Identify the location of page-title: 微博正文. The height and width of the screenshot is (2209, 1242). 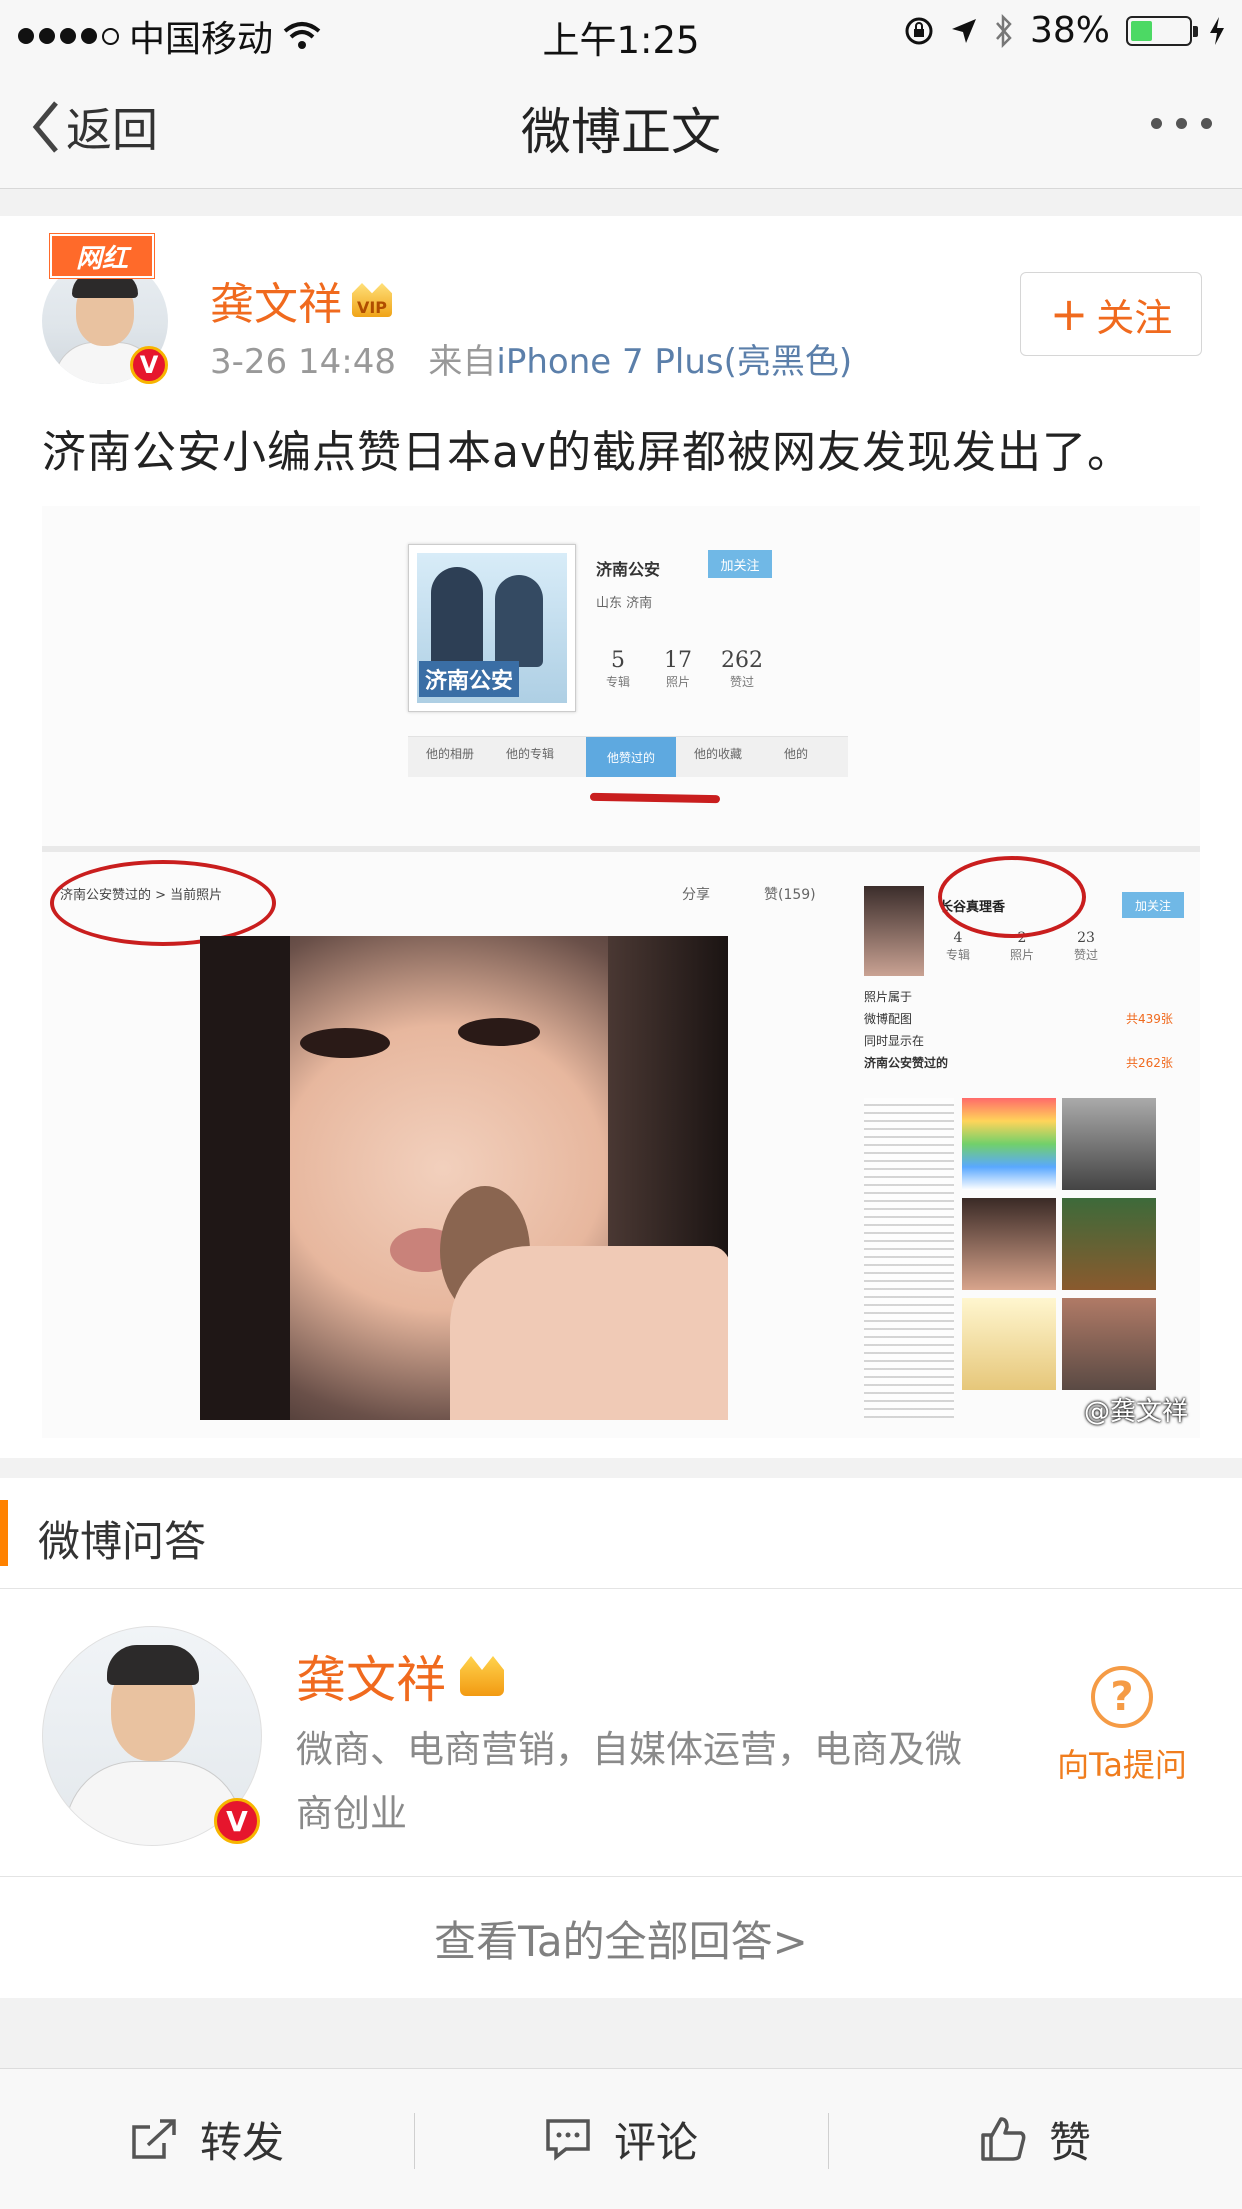
(621, 132).